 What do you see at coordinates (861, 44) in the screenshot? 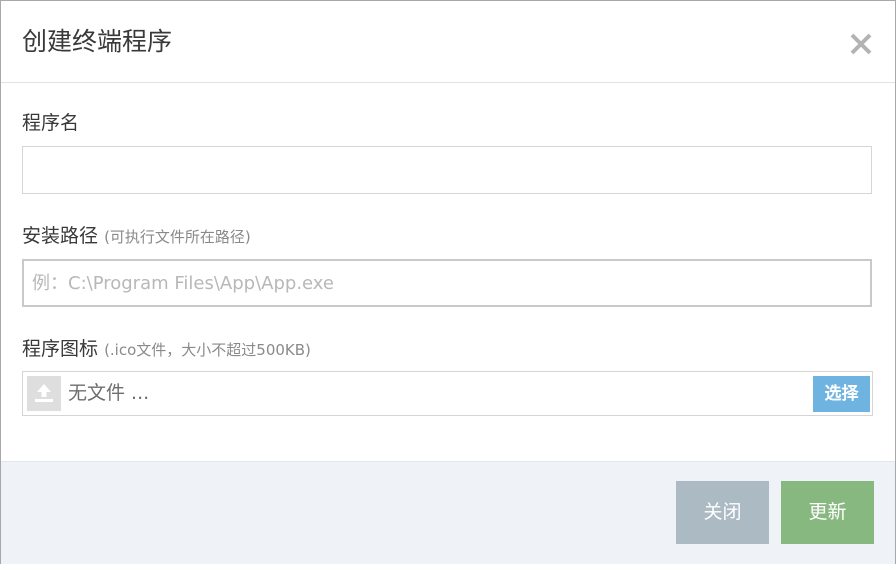
I see `close-icon` at bounding box center [861, 44].